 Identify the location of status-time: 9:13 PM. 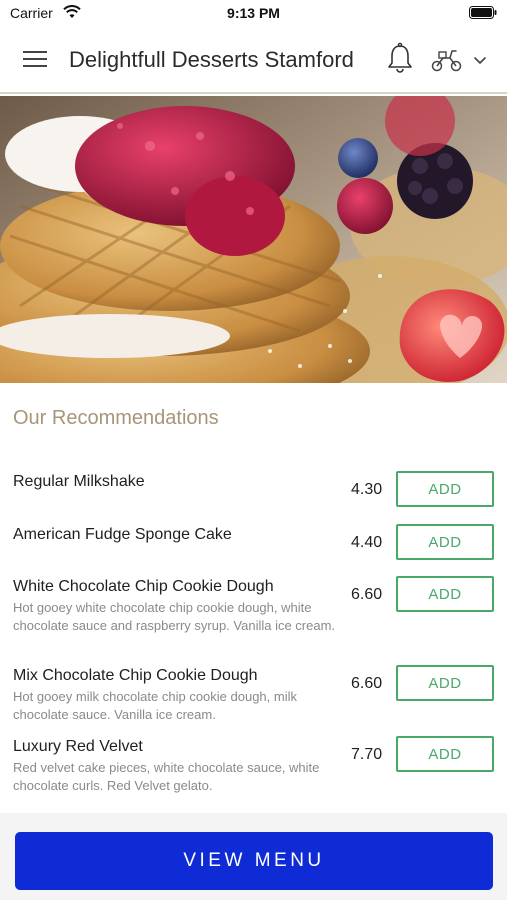
(253, 13).